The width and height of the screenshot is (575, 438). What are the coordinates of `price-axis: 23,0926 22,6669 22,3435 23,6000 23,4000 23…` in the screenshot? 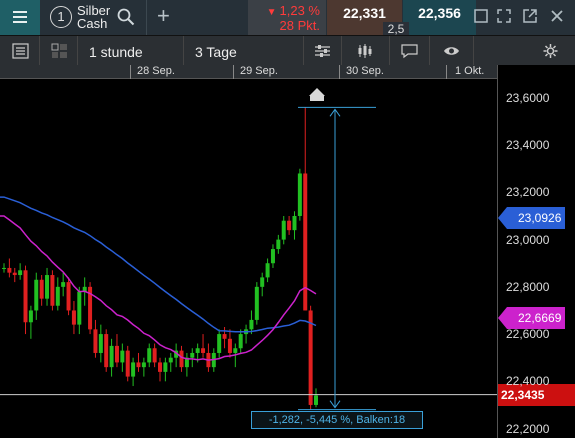 It's located at (536, 251).